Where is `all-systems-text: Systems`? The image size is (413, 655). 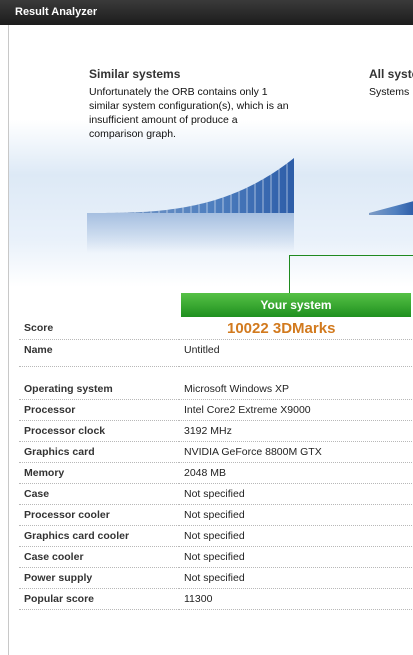
all-systems-text: Systems is located at coordinates (389, 92).